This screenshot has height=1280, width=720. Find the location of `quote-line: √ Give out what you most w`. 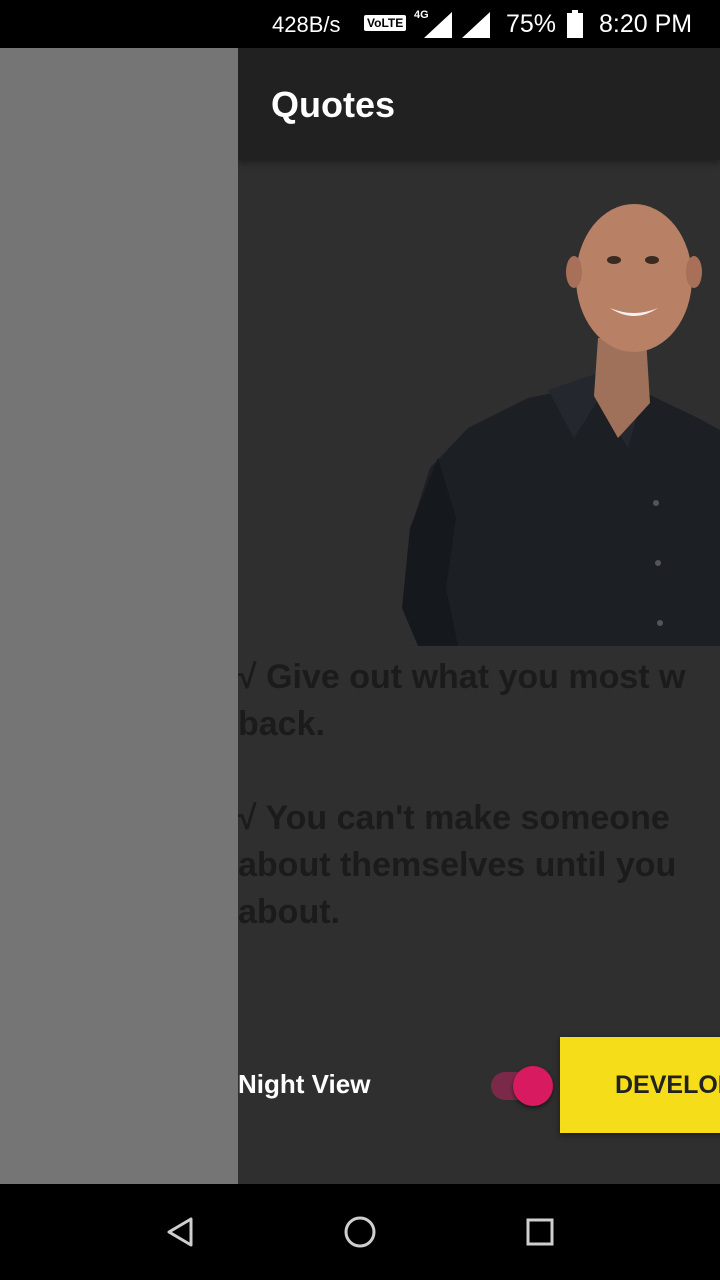

quote-line: √ Give out what you most w is located at coordinates (462, 677).